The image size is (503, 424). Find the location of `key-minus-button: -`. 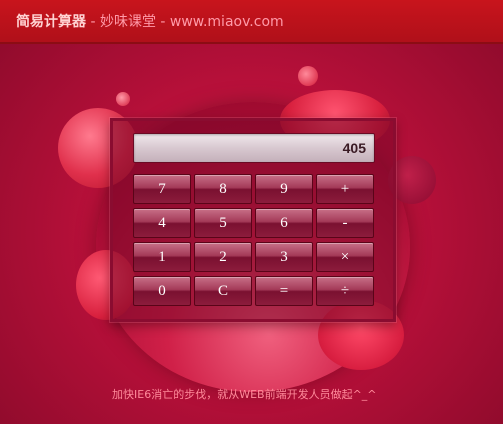

key-minus-button: - is located at coordinates (345, 223).